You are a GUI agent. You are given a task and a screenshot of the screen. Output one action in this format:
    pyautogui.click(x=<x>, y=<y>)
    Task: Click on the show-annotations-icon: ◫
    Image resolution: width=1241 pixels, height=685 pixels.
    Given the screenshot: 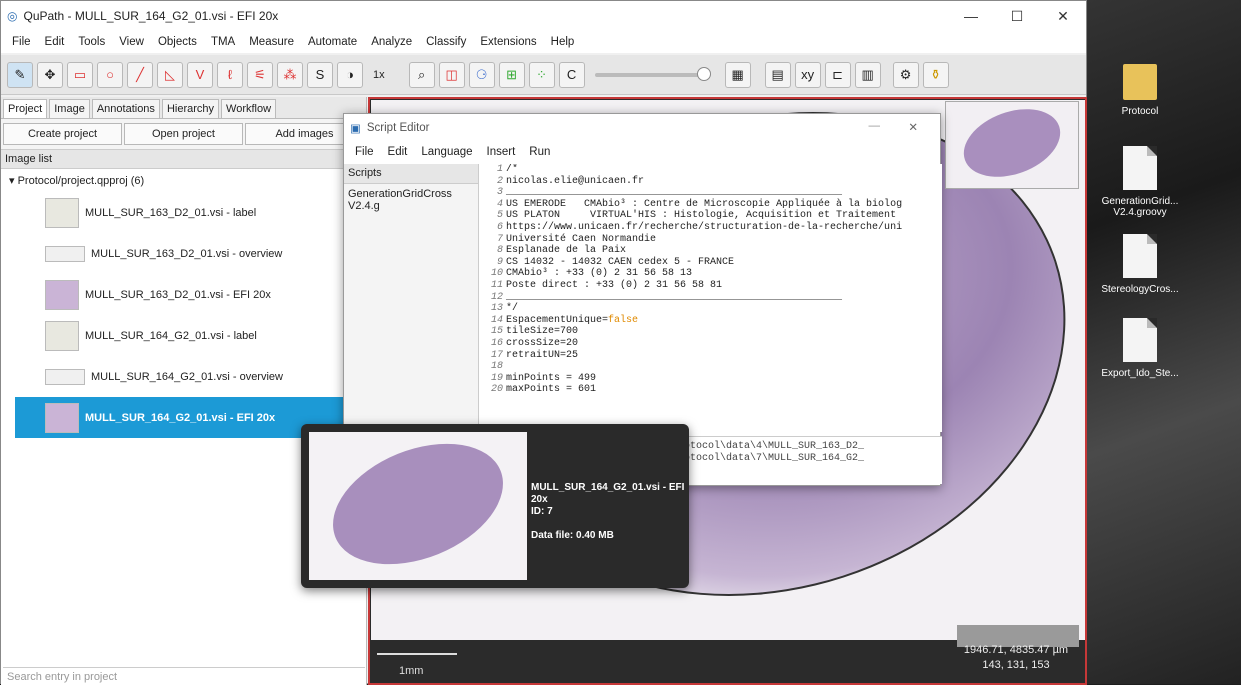 What is the action you would take?
    pyautogui.click(x=451, y=74)
    